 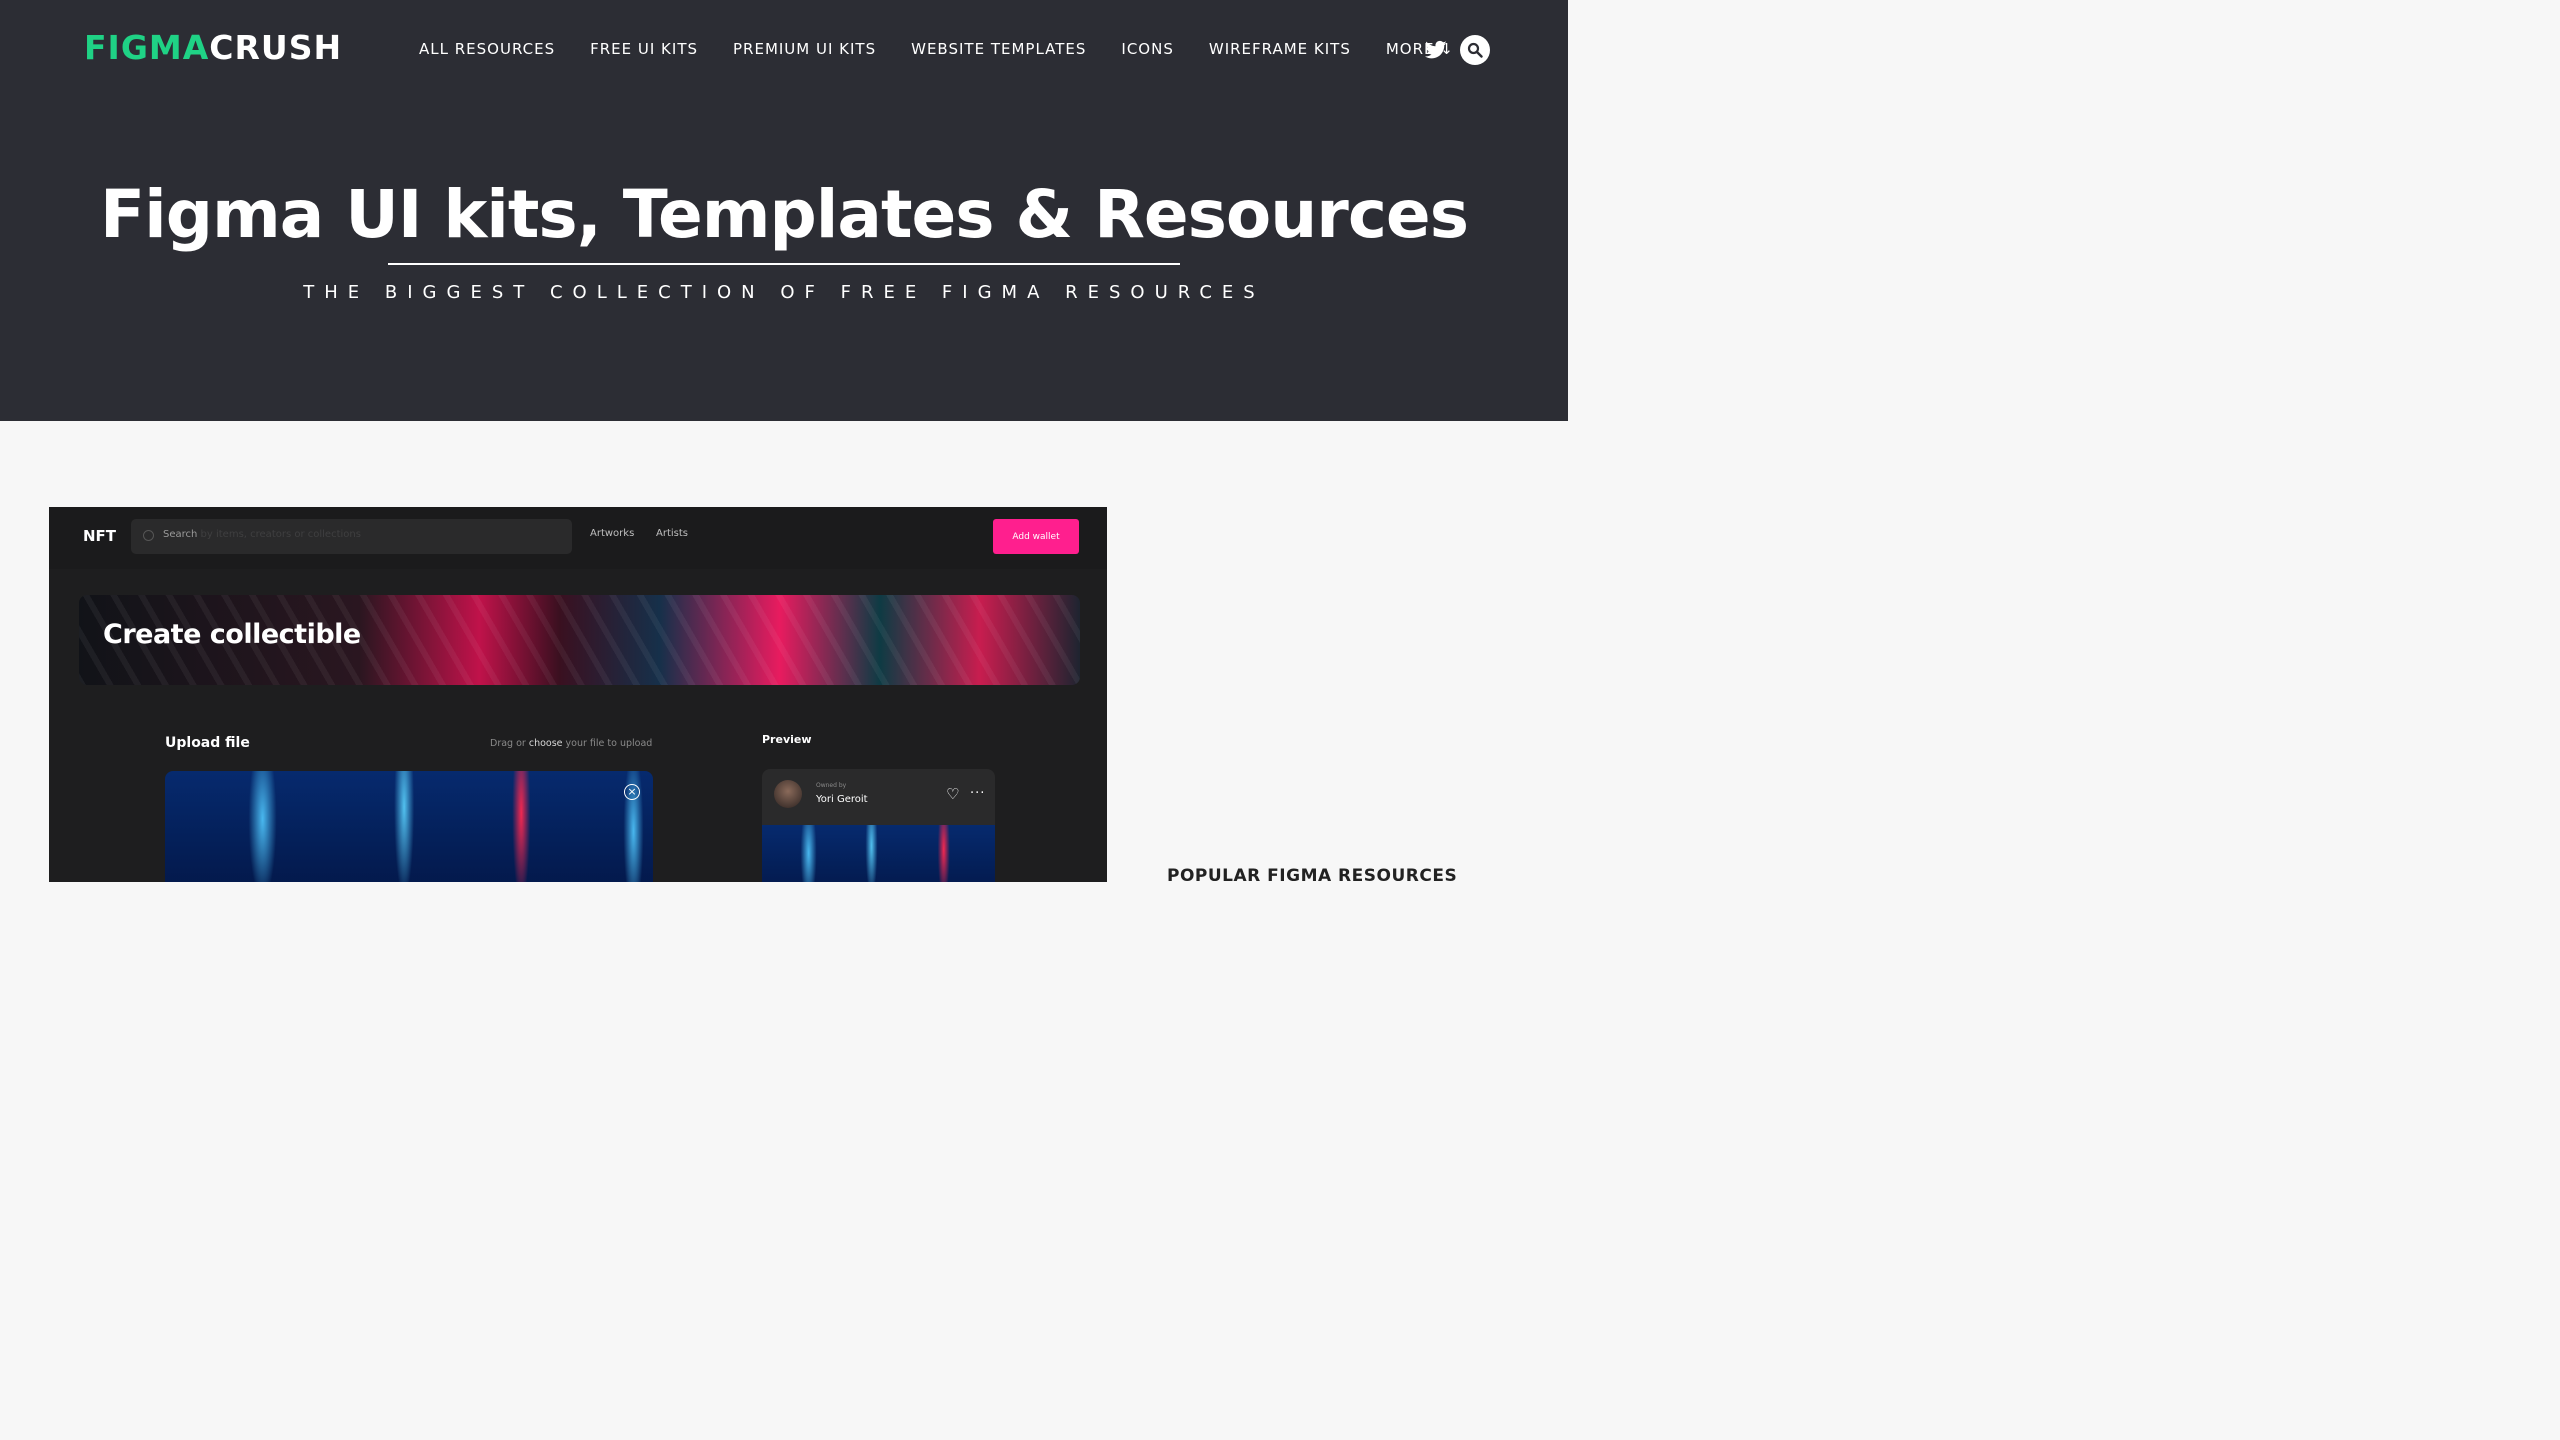 What do you see at coordinates (1435, 50) in the screenshot?
I see `twitter-icon` at bounding box center [1435, 50].